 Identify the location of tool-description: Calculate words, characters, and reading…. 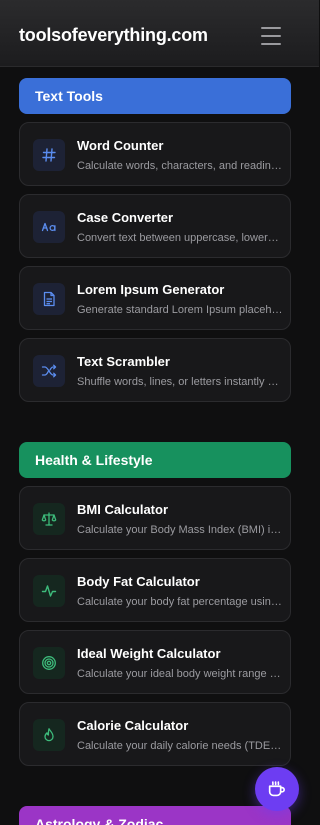
(180, 166).